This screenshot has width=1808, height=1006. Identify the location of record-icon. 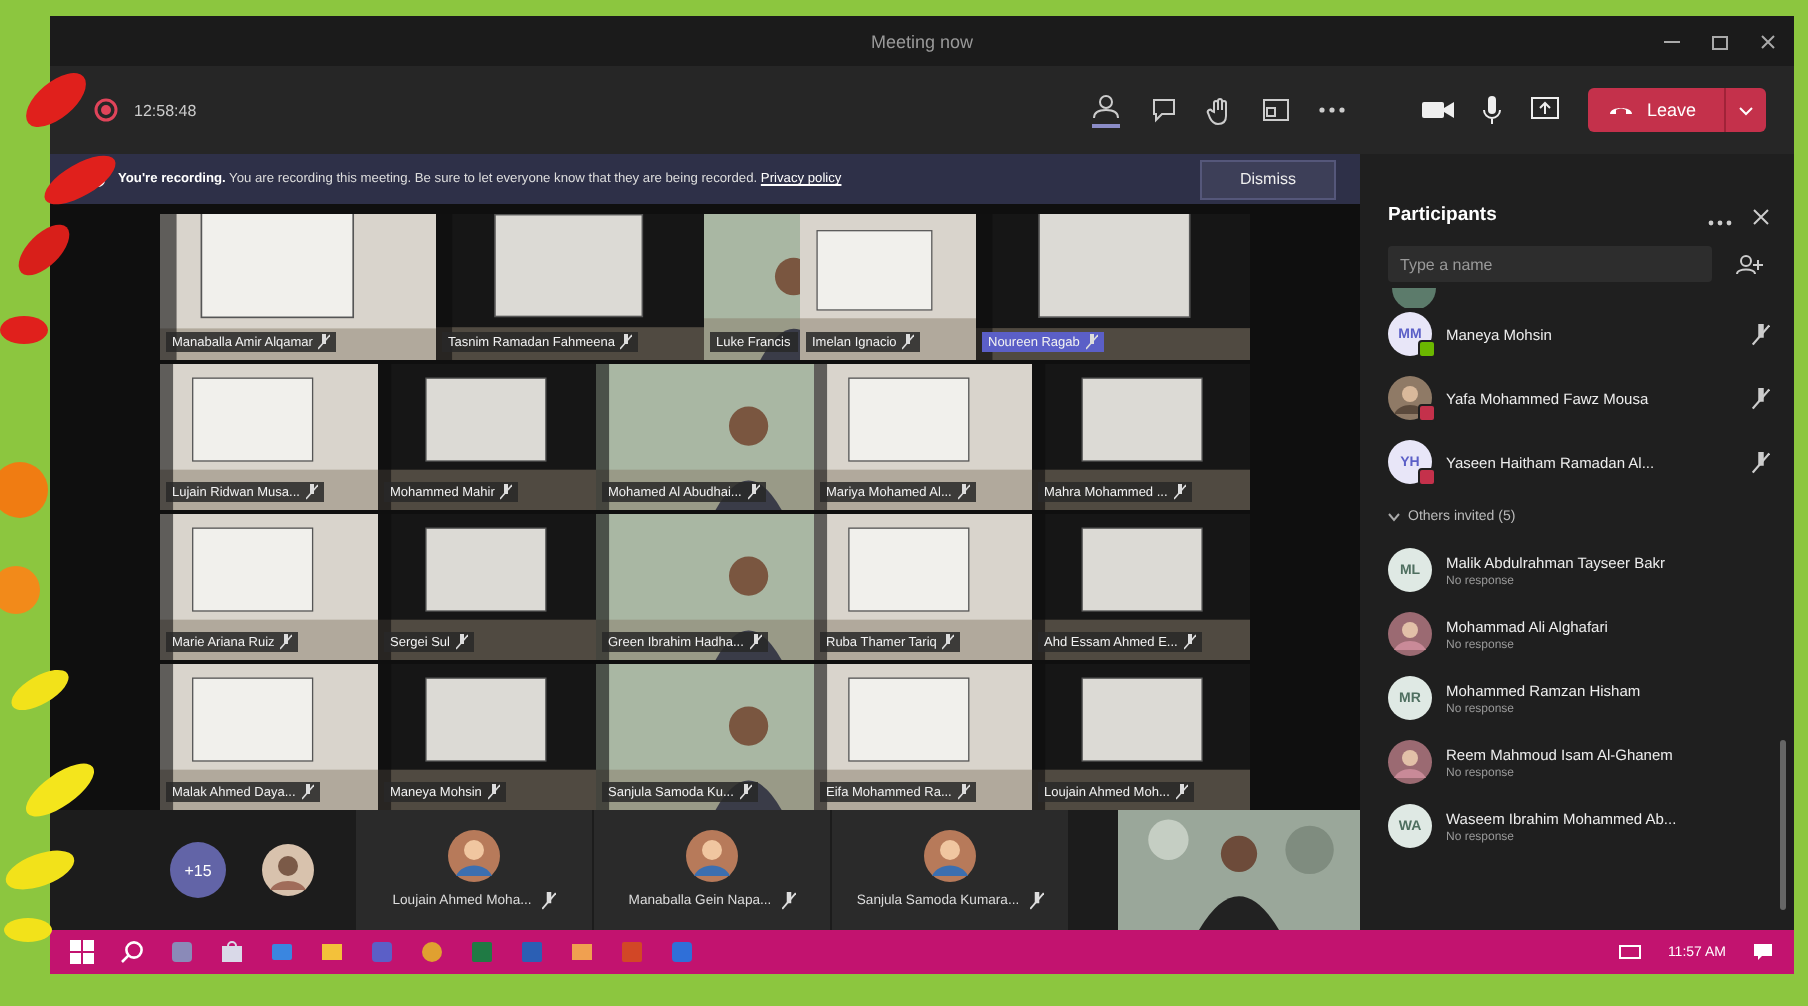
(106, 110).